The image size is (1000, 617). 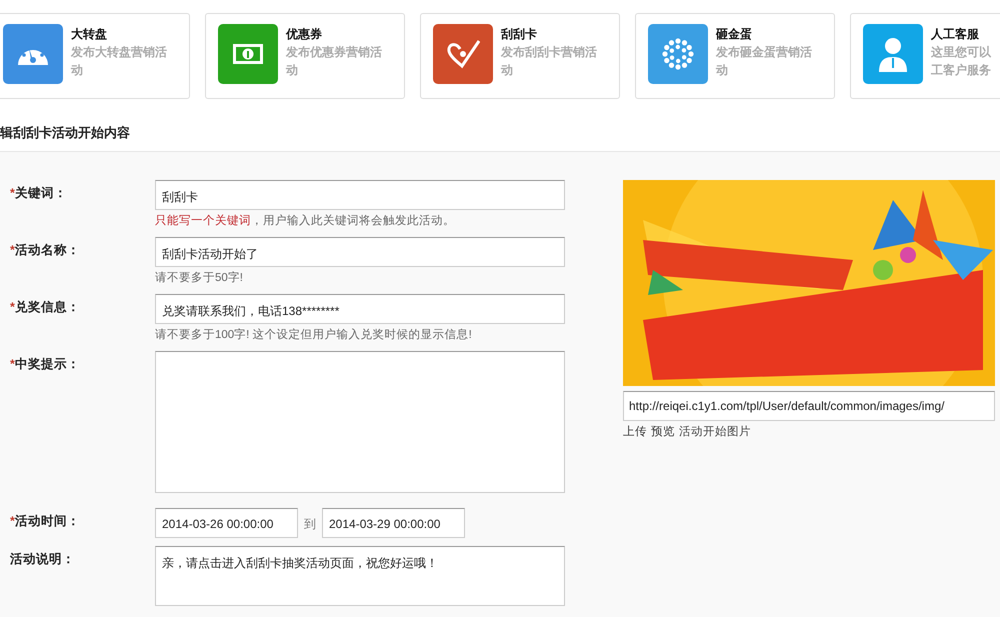 What do you see at coordinates (45, 307) in the screenshot?
I see `field-label: *兑奖信息：` at bounding box center [45, 307].